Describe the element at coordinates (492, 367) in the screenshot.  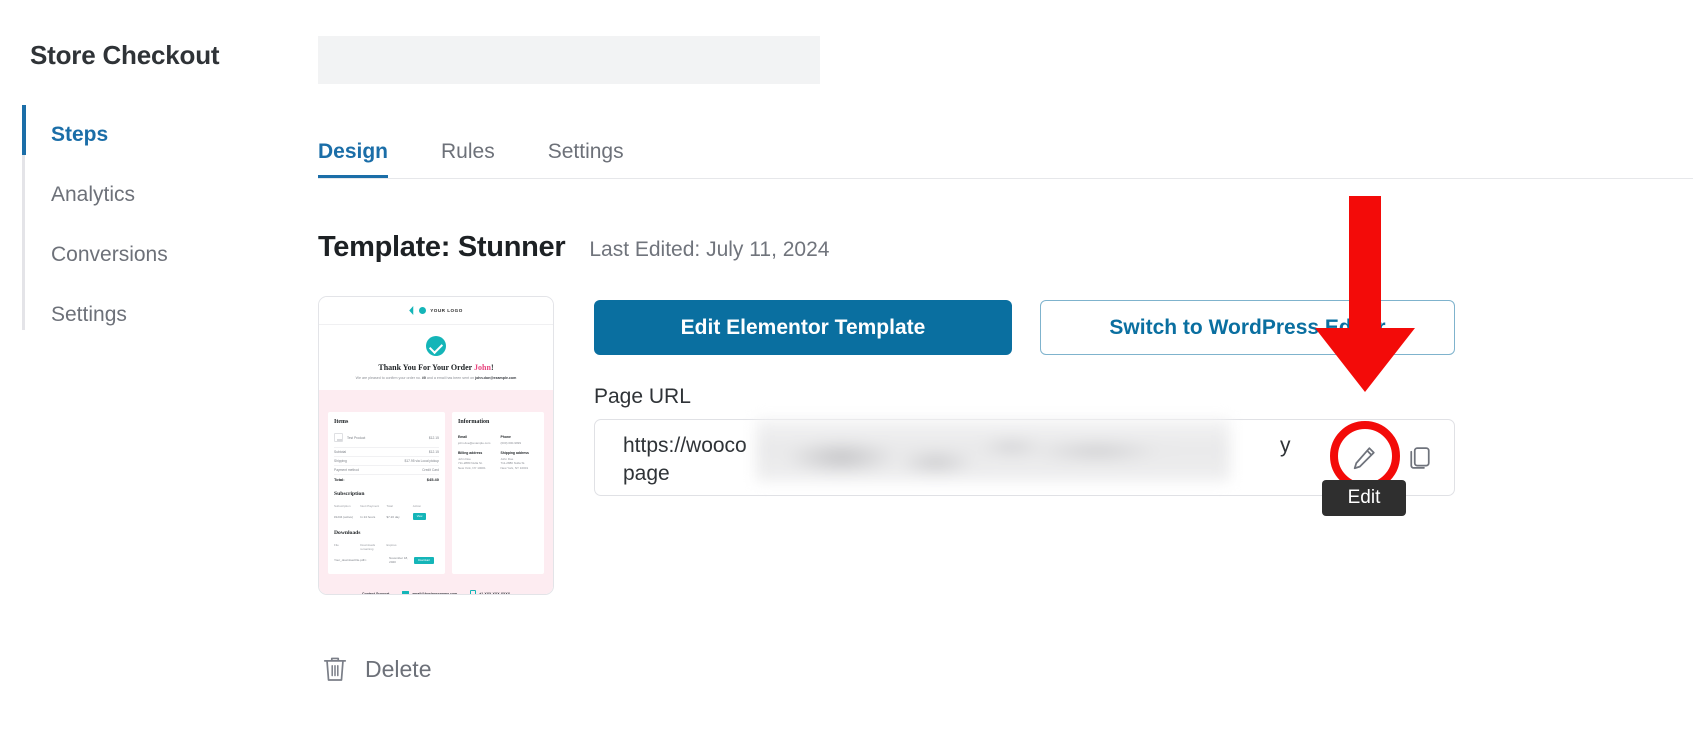
I see `preview-headline-suffix: !` at that location.